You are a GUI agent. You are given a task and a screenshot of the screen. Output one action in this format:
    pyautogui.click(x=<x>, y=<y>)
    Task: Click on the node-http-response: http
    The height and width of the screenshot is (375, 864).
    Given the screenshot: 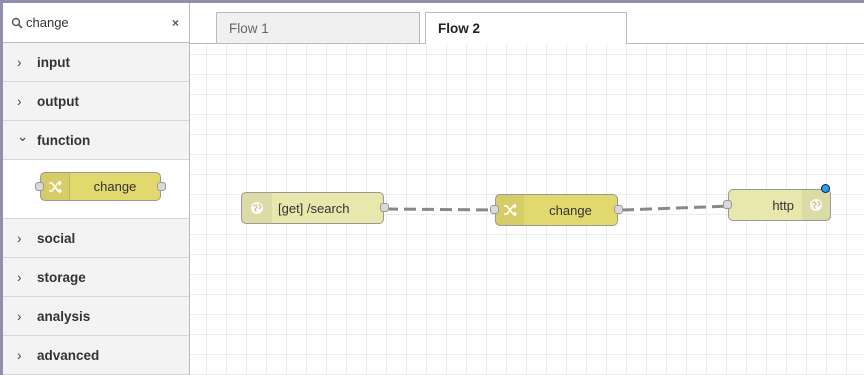 What is the action you would take?
    pyautogui.click(x=777, y=202)
    